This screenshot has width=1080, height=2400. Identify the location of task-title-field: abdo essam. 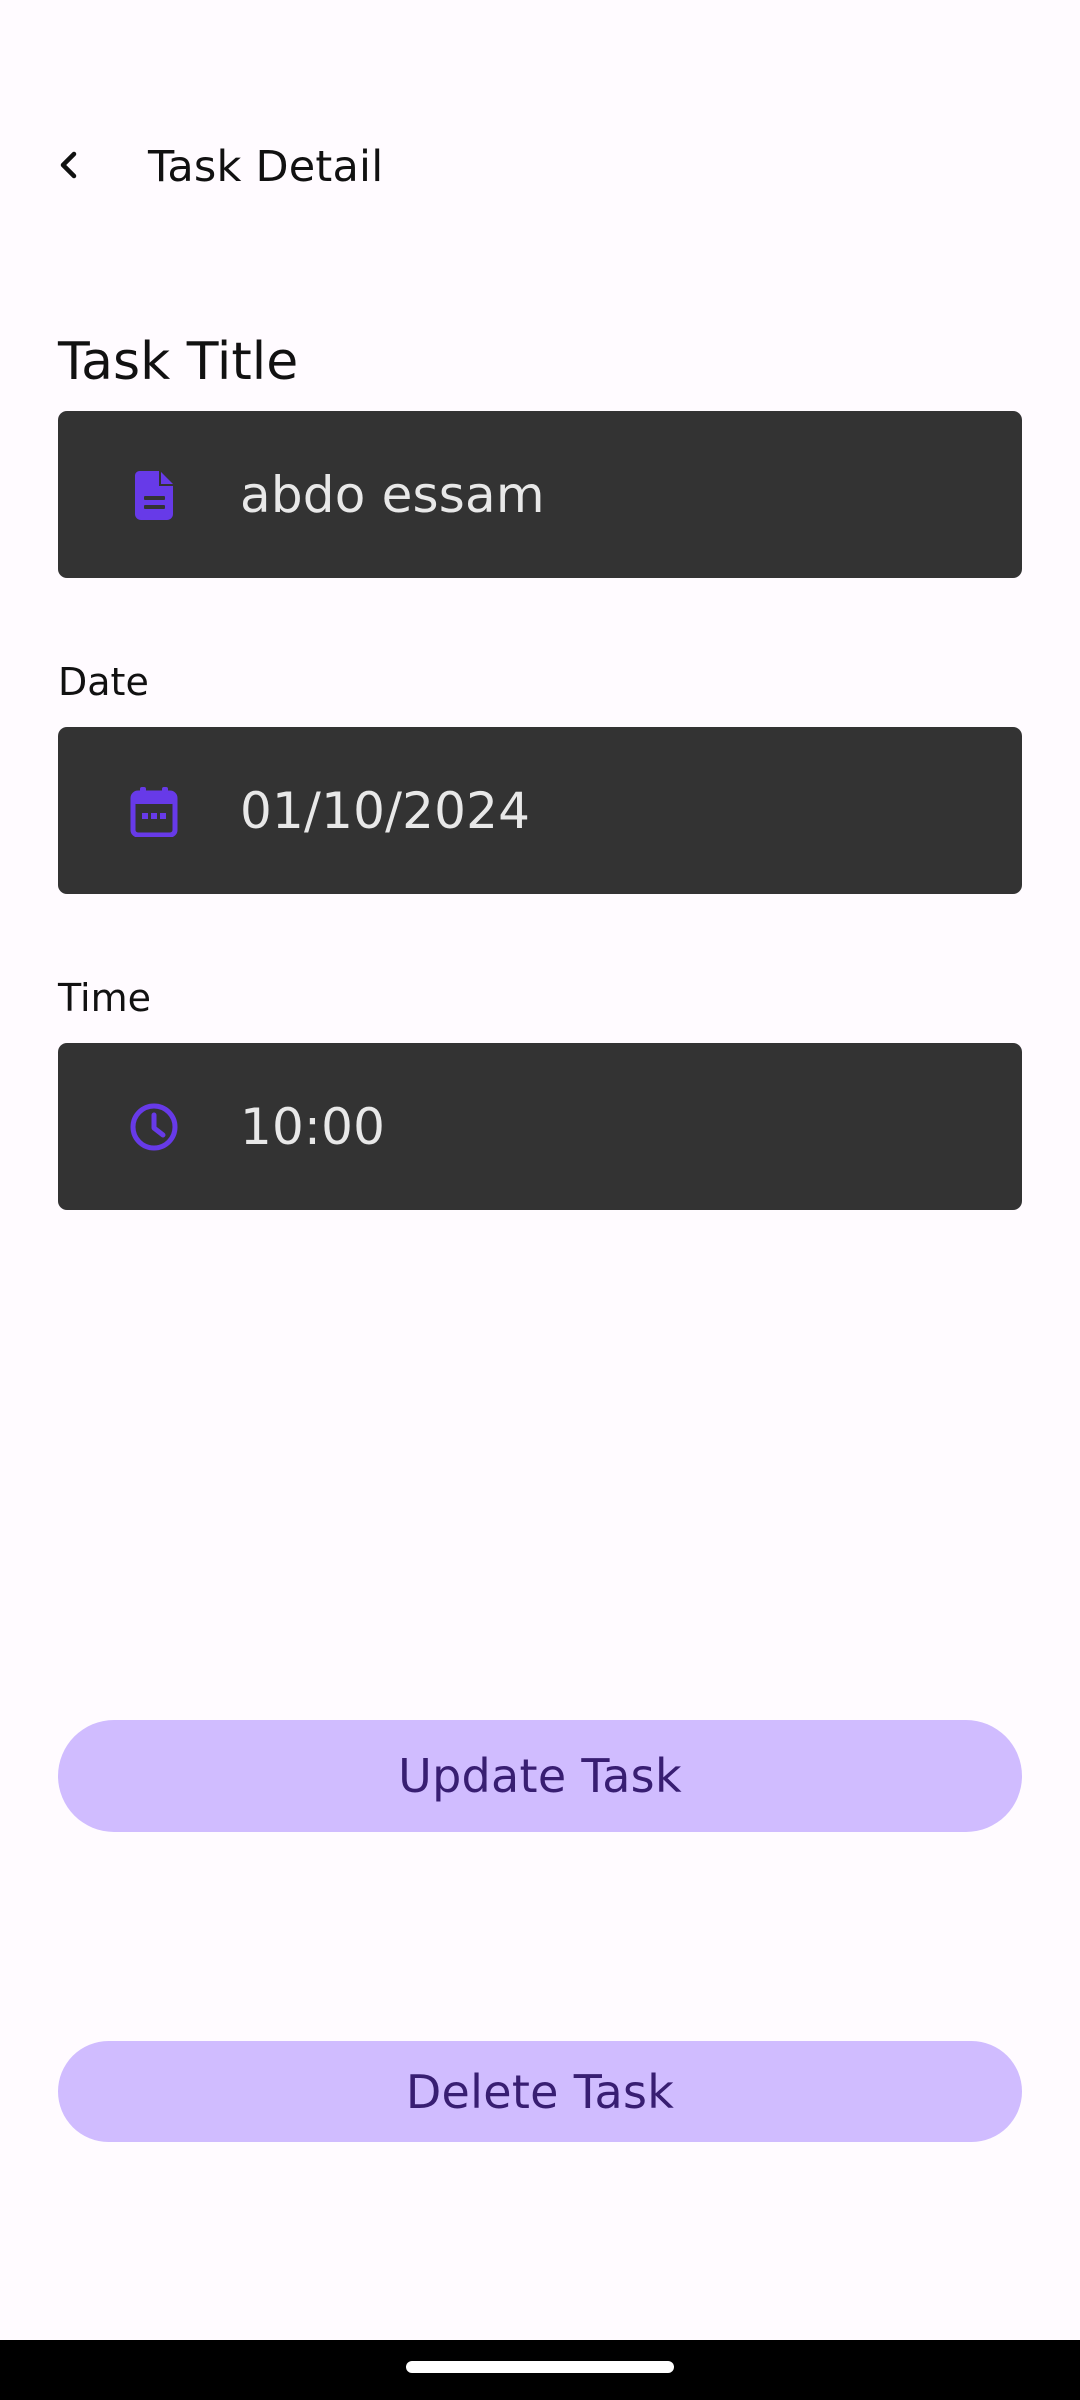
(540, 494).